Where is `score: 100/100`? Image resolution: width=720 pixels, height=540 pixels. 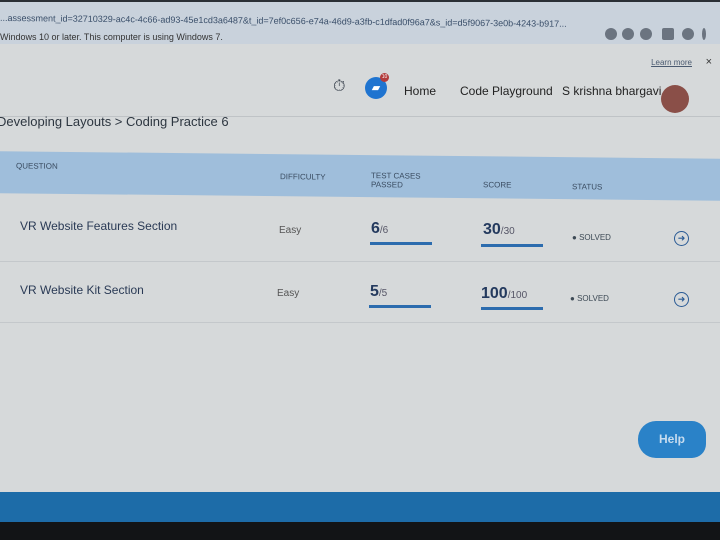
score: 100/100 is located at coordinates (504, 293).